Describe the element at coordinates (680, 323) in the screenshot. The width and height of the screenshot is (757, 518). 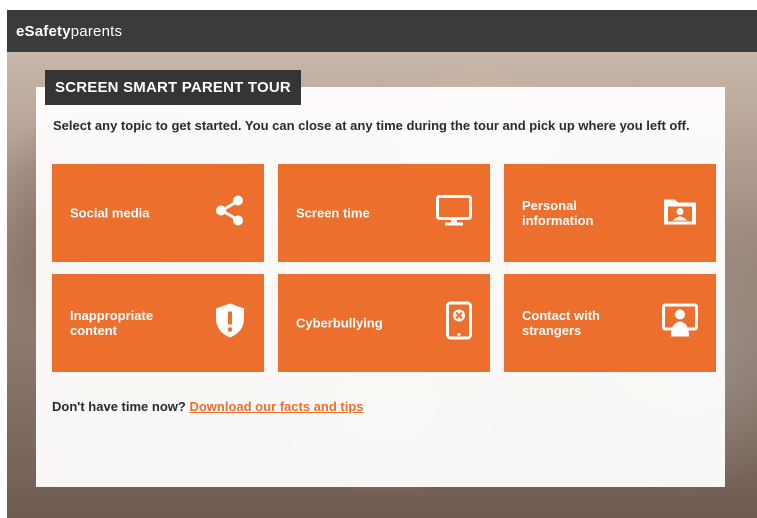
I see `person-screen-icon` at that location.